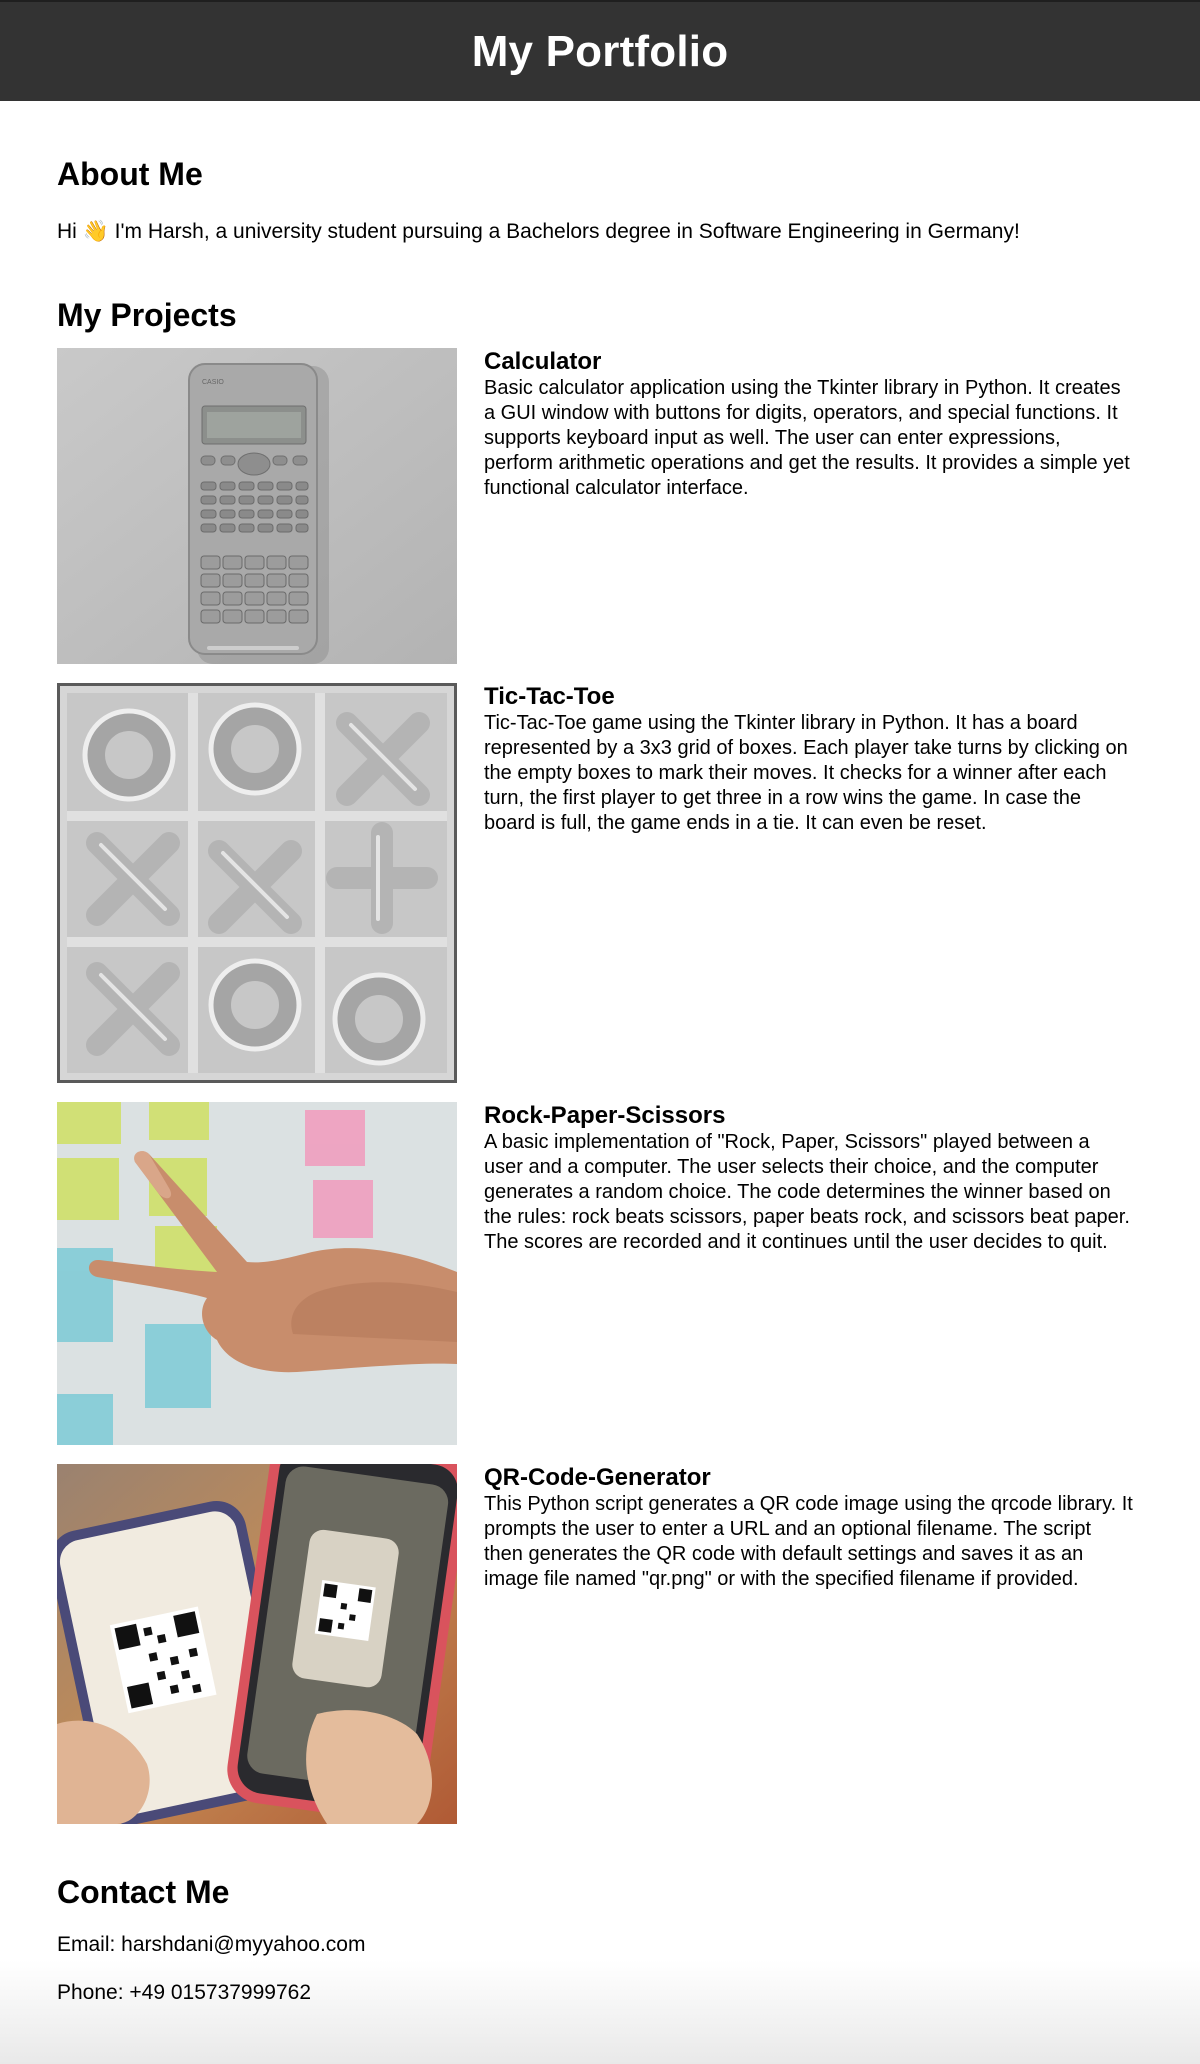 The image size is (1200, 2064). What do you see at coordinates (257, 1644) in the screenshot?
I see `qr-code-generator-image` at bounding box center [257, 1644].